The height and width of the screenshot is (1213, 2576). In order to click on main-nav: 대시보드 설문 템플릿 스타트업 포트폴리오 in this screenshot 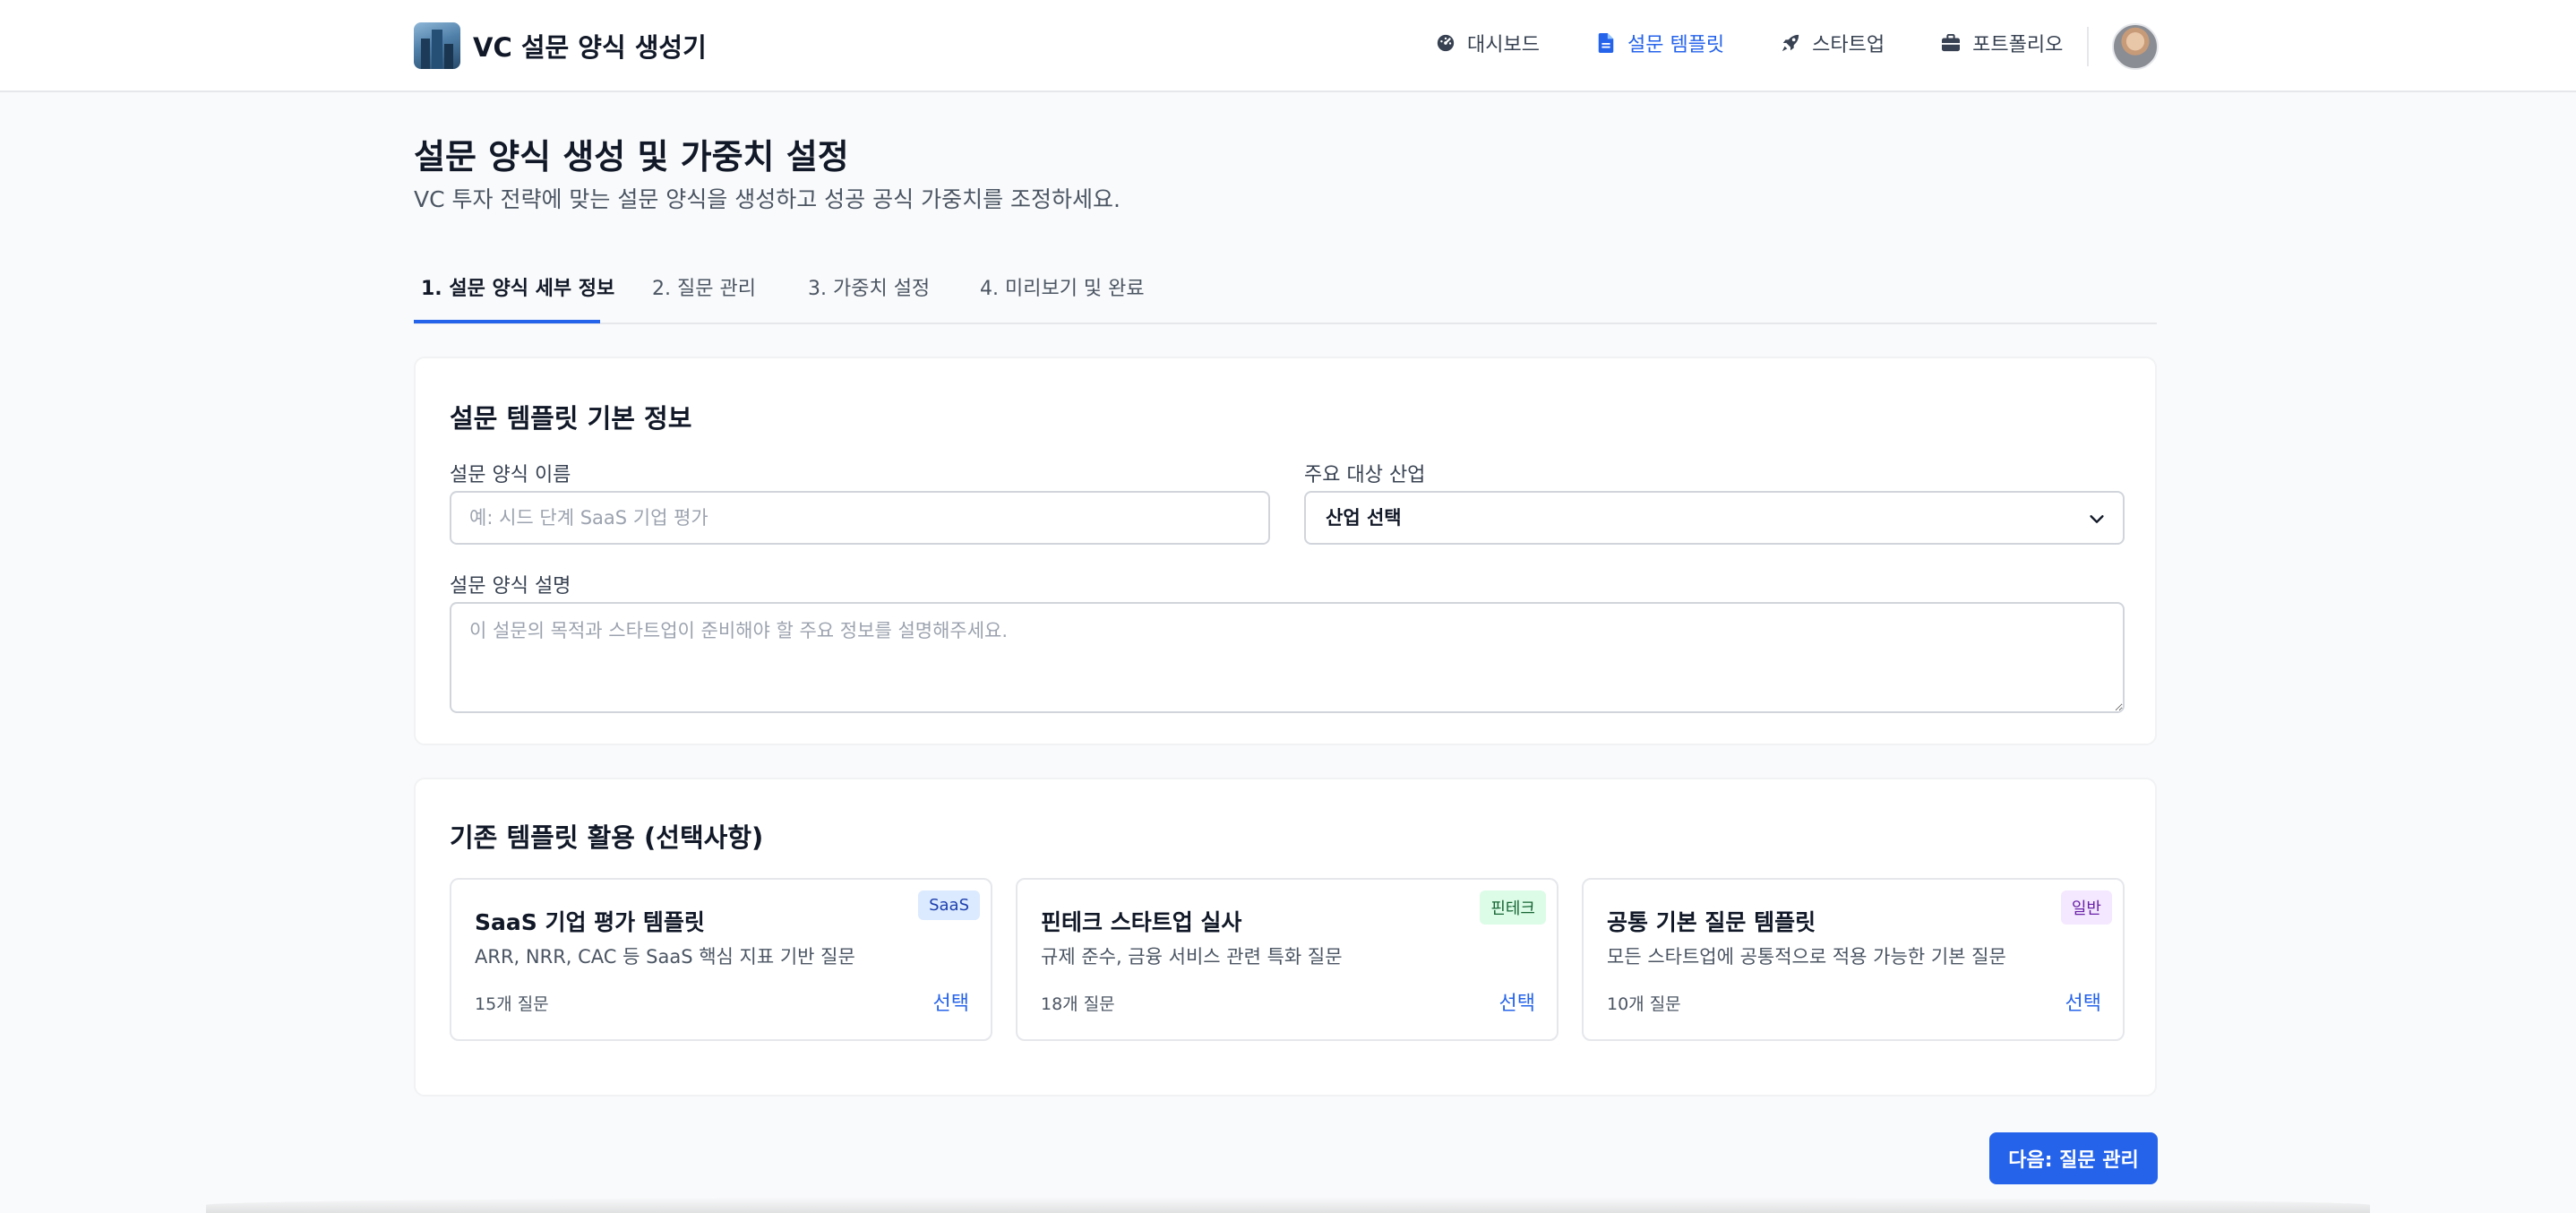, I will do `click(1749, 43)`.